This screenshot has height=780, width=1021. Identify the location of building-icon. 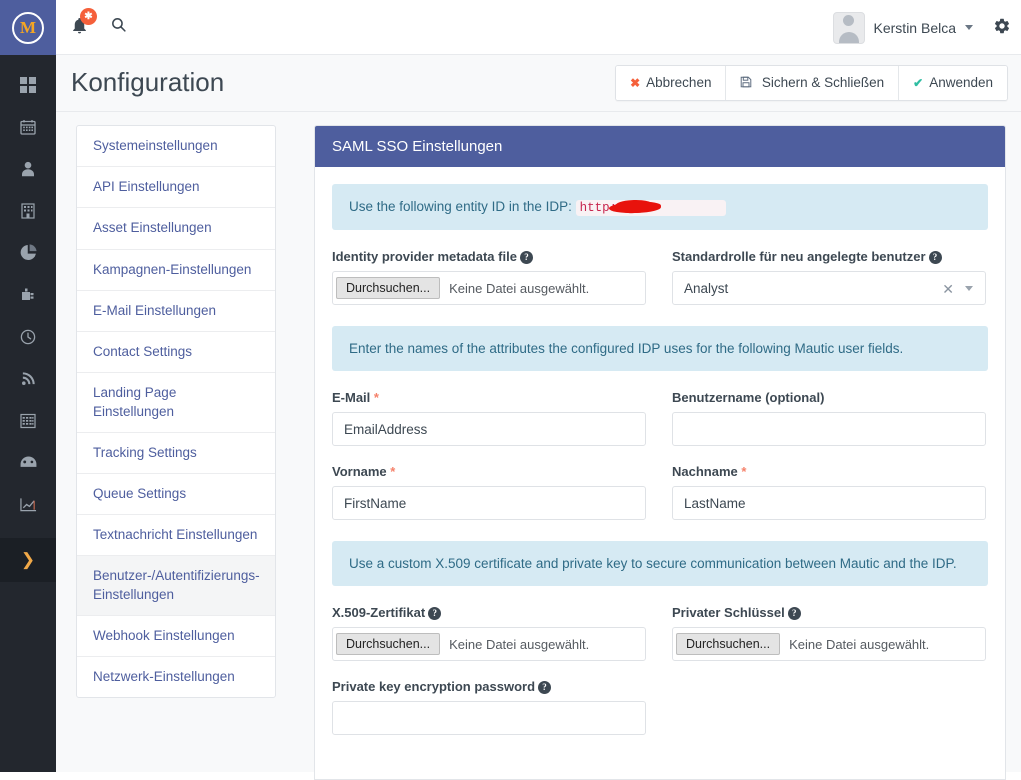
(28, 212).